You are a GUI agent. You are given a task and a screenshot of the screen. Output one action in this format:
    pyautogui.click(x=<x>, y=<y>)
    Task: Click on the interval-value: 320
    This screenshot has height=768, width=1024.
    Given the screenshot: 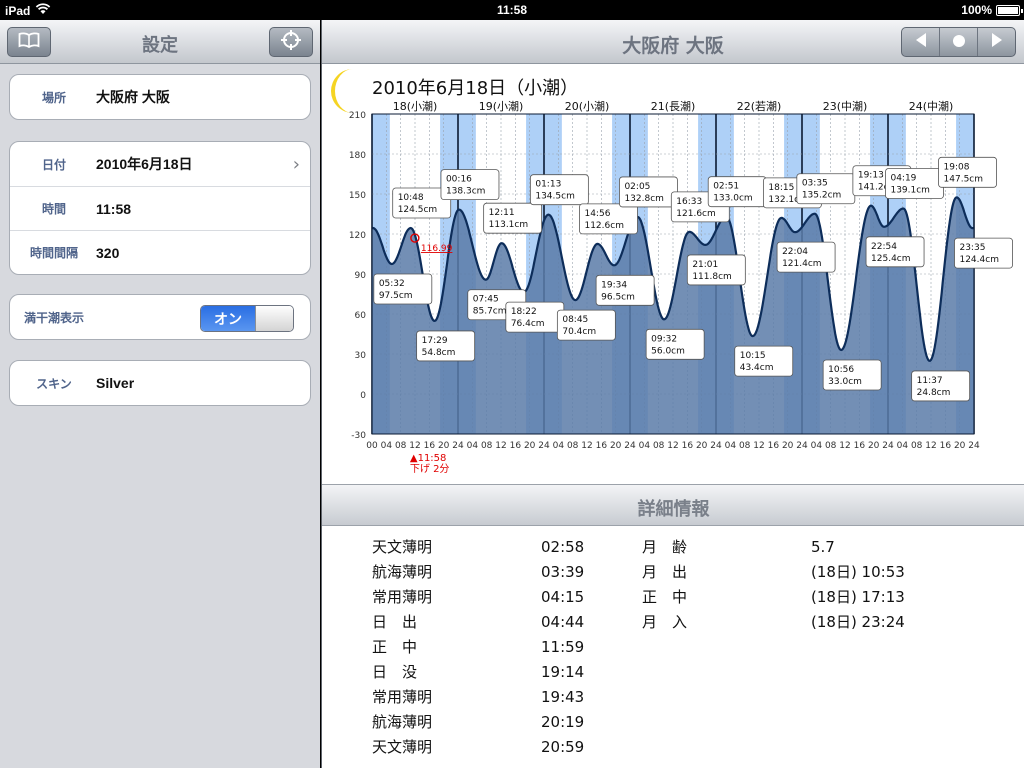 What is the action you would take?
    pyautogui.click(x=108, y=252)
    